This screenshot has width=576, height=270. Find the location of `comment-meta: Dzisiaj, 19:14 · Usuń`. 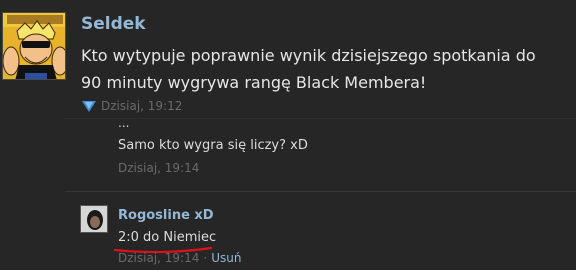

comment-meta: Dzisiaj, 19:14 · Usuń is located at coordinates (179, 258).